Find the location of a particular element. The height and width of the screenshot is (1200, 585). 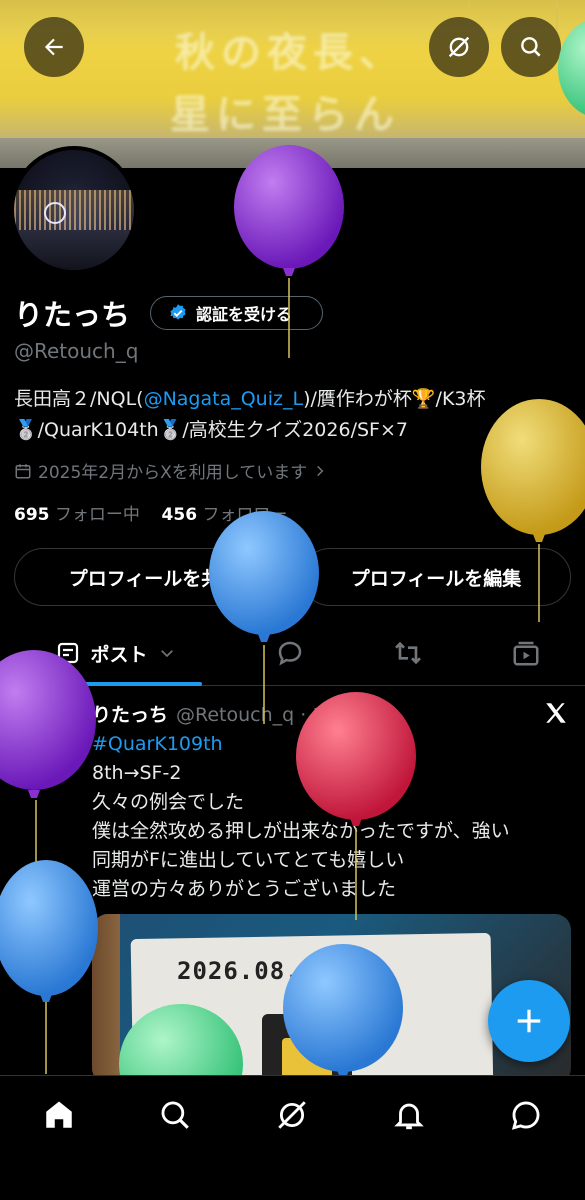

get-verified-button: 認証を受ける is located at coordinates (236, 313).